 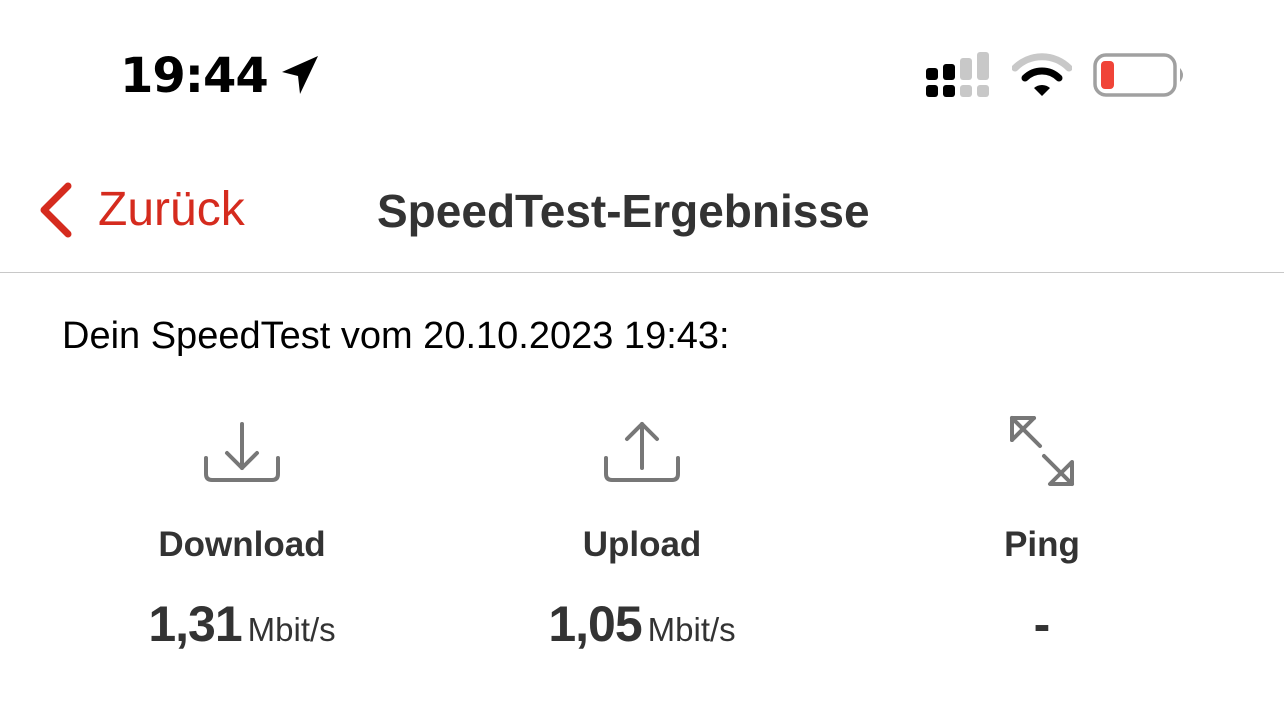 I want to click on download-metric: Download 1,31 Mbit/s, so click(x=242, y=538).